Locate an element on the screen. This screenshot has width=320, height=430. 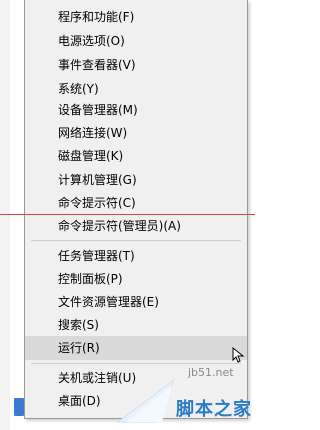
start-button-icon is located at coordinates (19, 407).